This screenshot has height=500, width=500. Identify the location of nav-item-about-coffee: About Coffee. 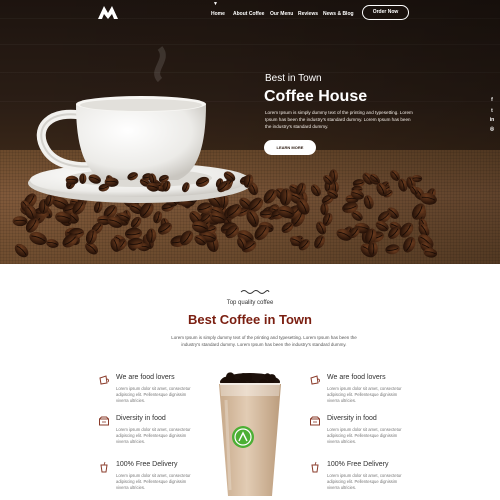
(248, 14).